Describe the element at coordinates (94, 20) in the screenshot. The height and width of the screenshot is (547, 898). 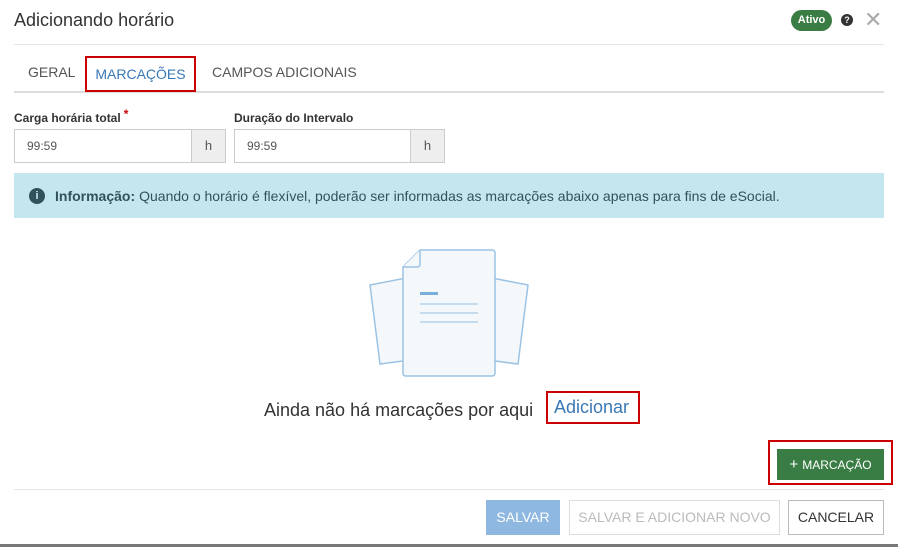
I see `modal-title: Adicionando horário` at that location.